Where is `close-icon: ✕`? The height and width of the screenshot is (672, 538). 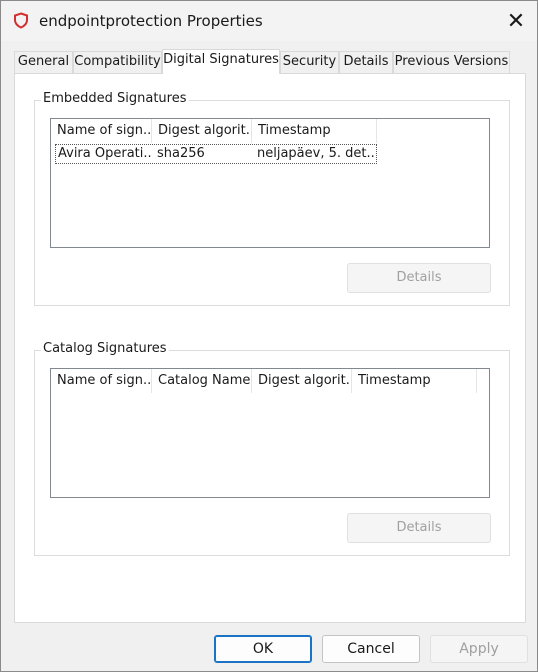 close-icon: ✕ is located at coordinates (516, 21).